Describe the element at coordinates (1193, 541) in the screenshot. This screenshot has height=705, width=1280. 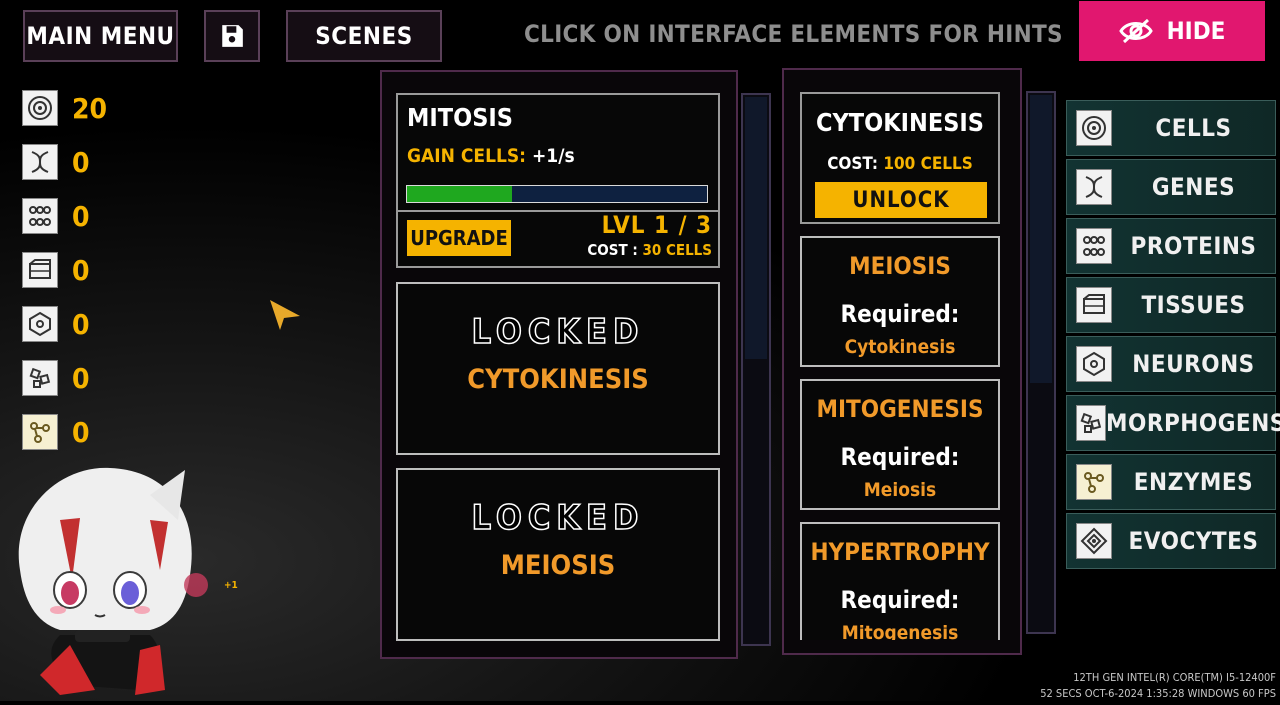
I see `category-label: EVOCYTES` at that location.